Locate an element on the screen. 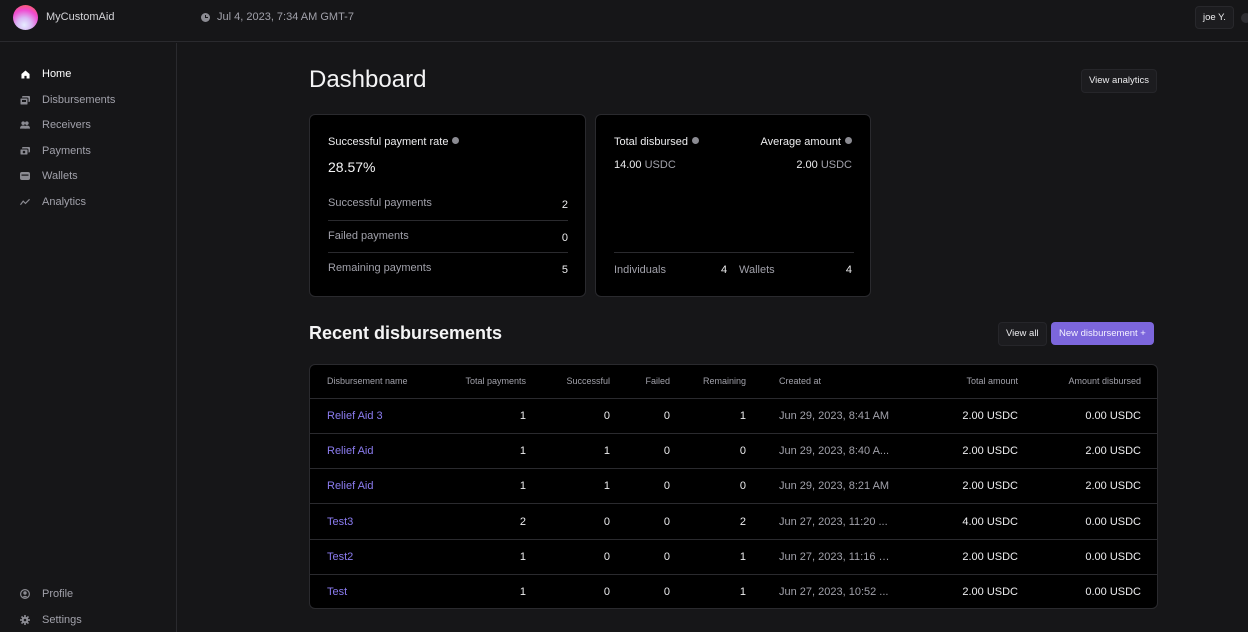 The height and width of the screenshot is (632, 1248). stat-label: Remaining payments is located at coordinates (380, 268).